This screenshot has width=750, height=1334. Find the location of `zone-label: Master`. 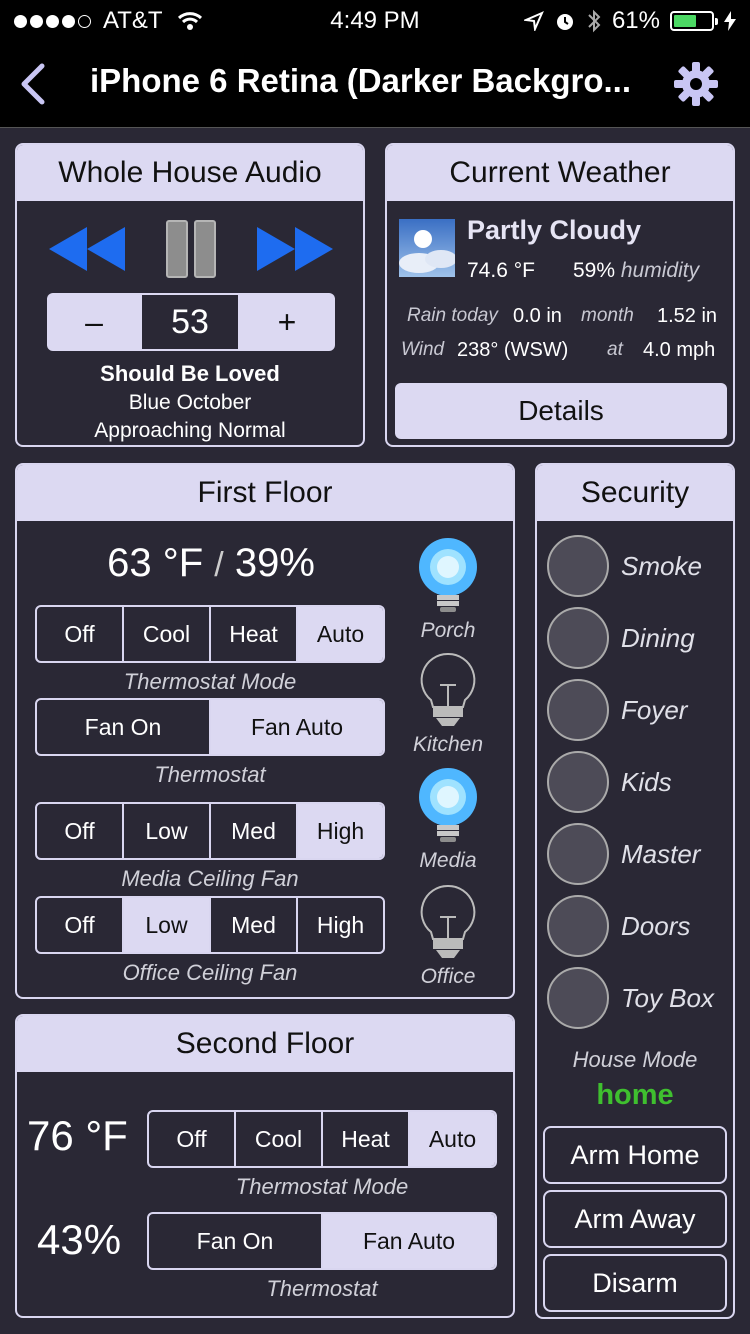

zone-label: Master is located at coordinates (661, 853).